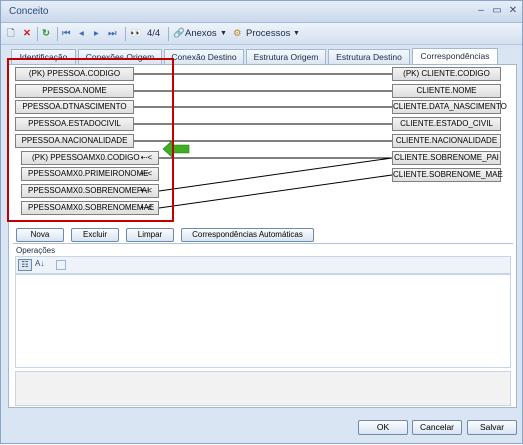 This screenshot has width=523, height=445. Describe the element at coordinates (263, 388) in the screenshot. I see `description-pane` at that location.